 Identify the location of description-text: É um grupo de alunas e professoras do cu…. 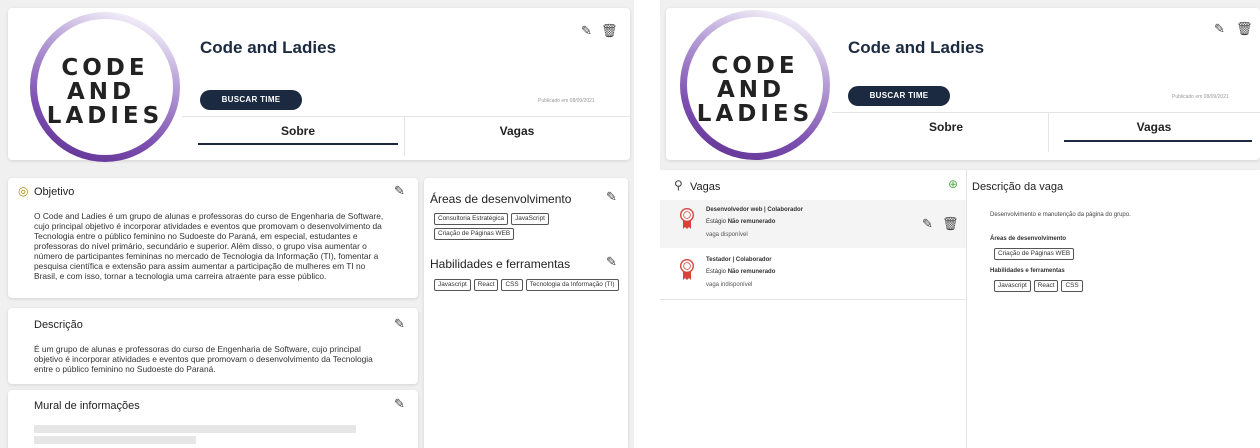
(203, 359).